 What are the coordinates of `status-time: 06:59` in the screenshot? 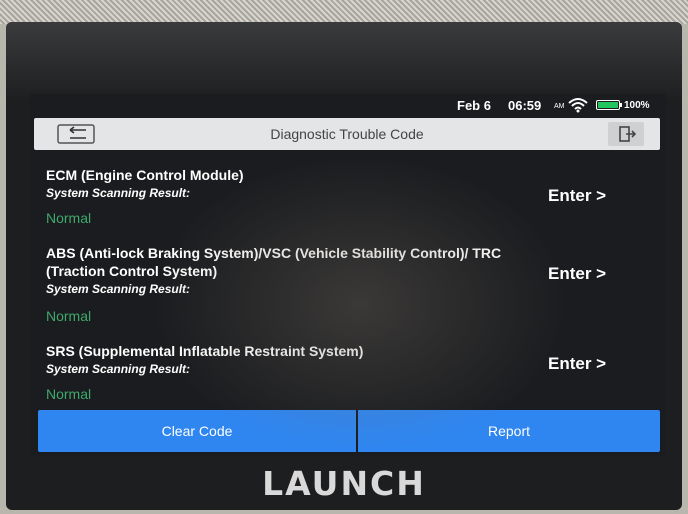 It's located at (525, 105).